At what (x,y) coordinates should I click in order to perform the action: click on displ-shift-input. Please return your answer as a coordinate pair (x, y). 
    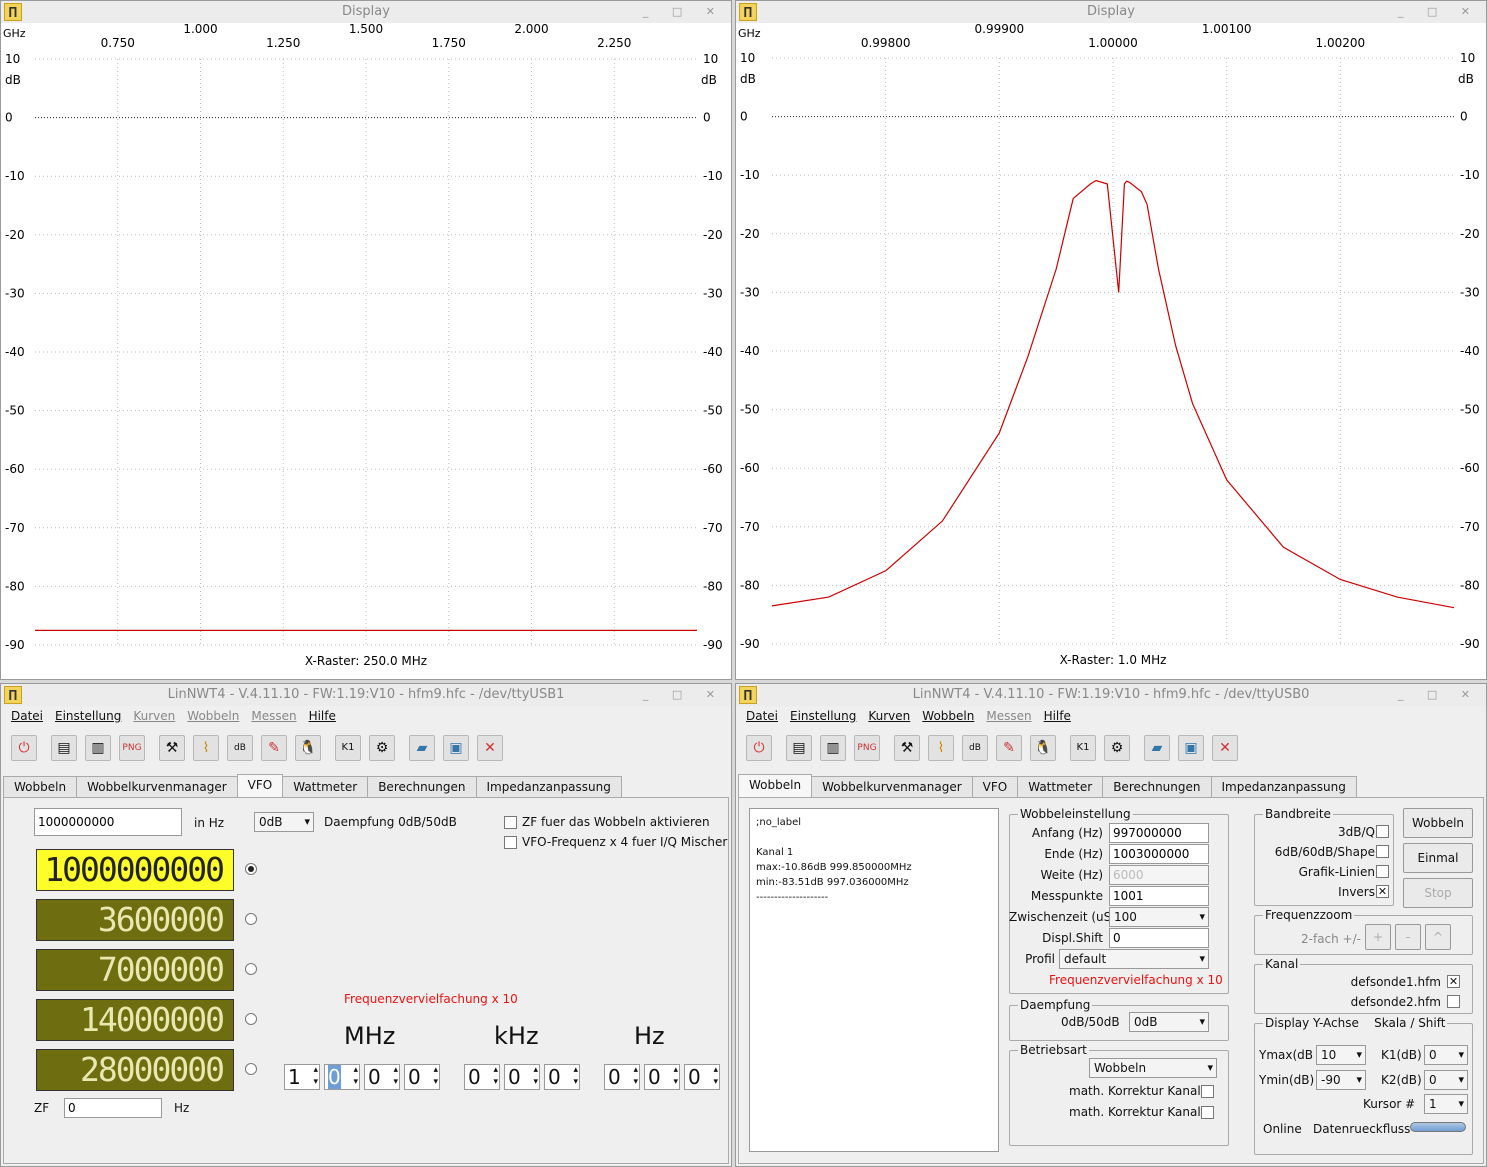
    Looking at the image, I should click on (1159, 938).